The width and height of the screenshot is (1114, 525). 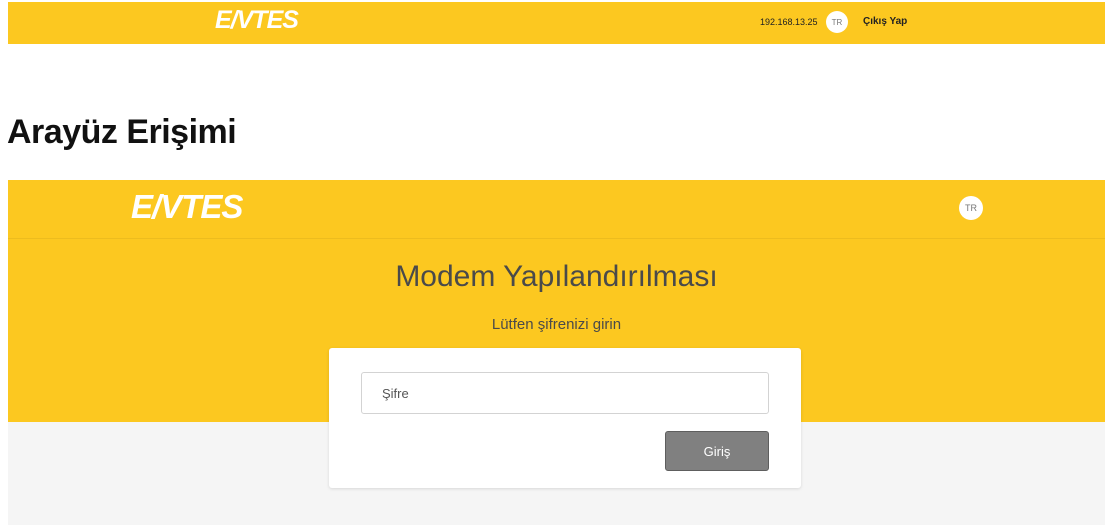 I want to click on ip-address: 192.168.13.25, so click(x=789, y=22).